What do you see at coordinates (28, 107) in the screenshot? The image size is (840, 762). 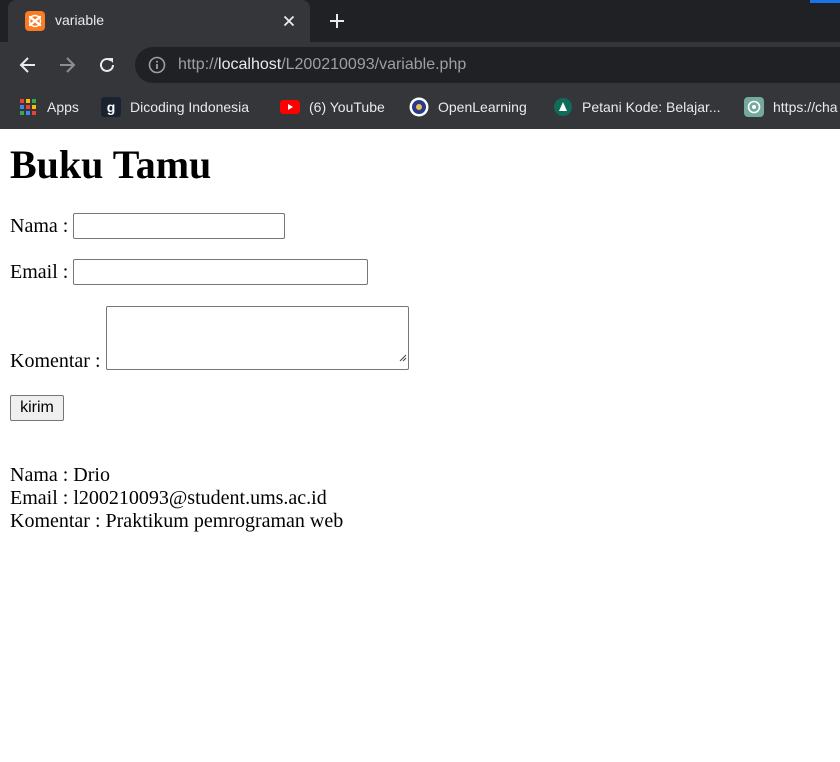 I see `apps-grid-icon` at bounding box center [28, 107].